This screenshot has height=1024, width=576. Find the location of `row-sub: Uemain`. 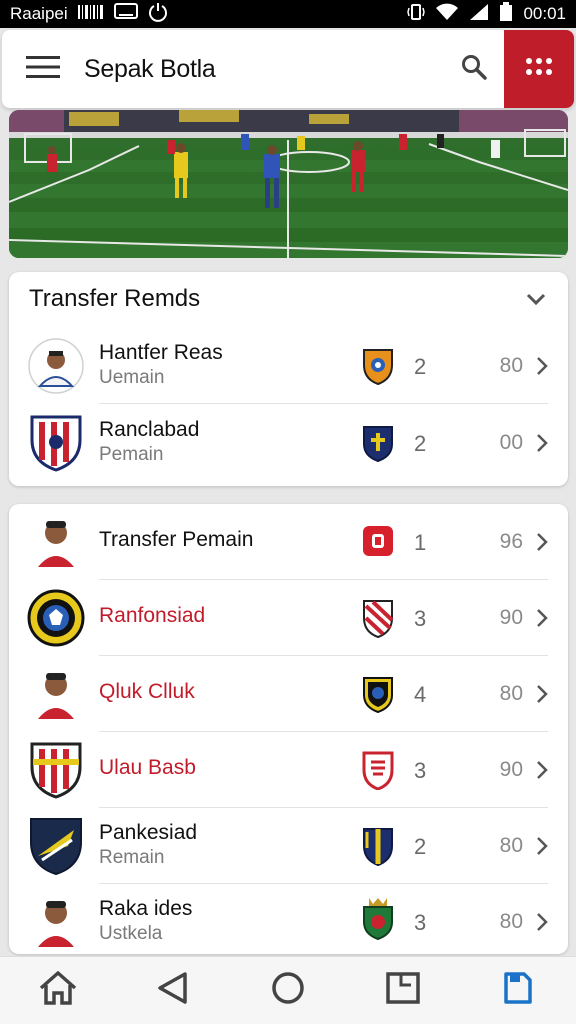

row-sub: Uemain is located at coordinates (132, 377).